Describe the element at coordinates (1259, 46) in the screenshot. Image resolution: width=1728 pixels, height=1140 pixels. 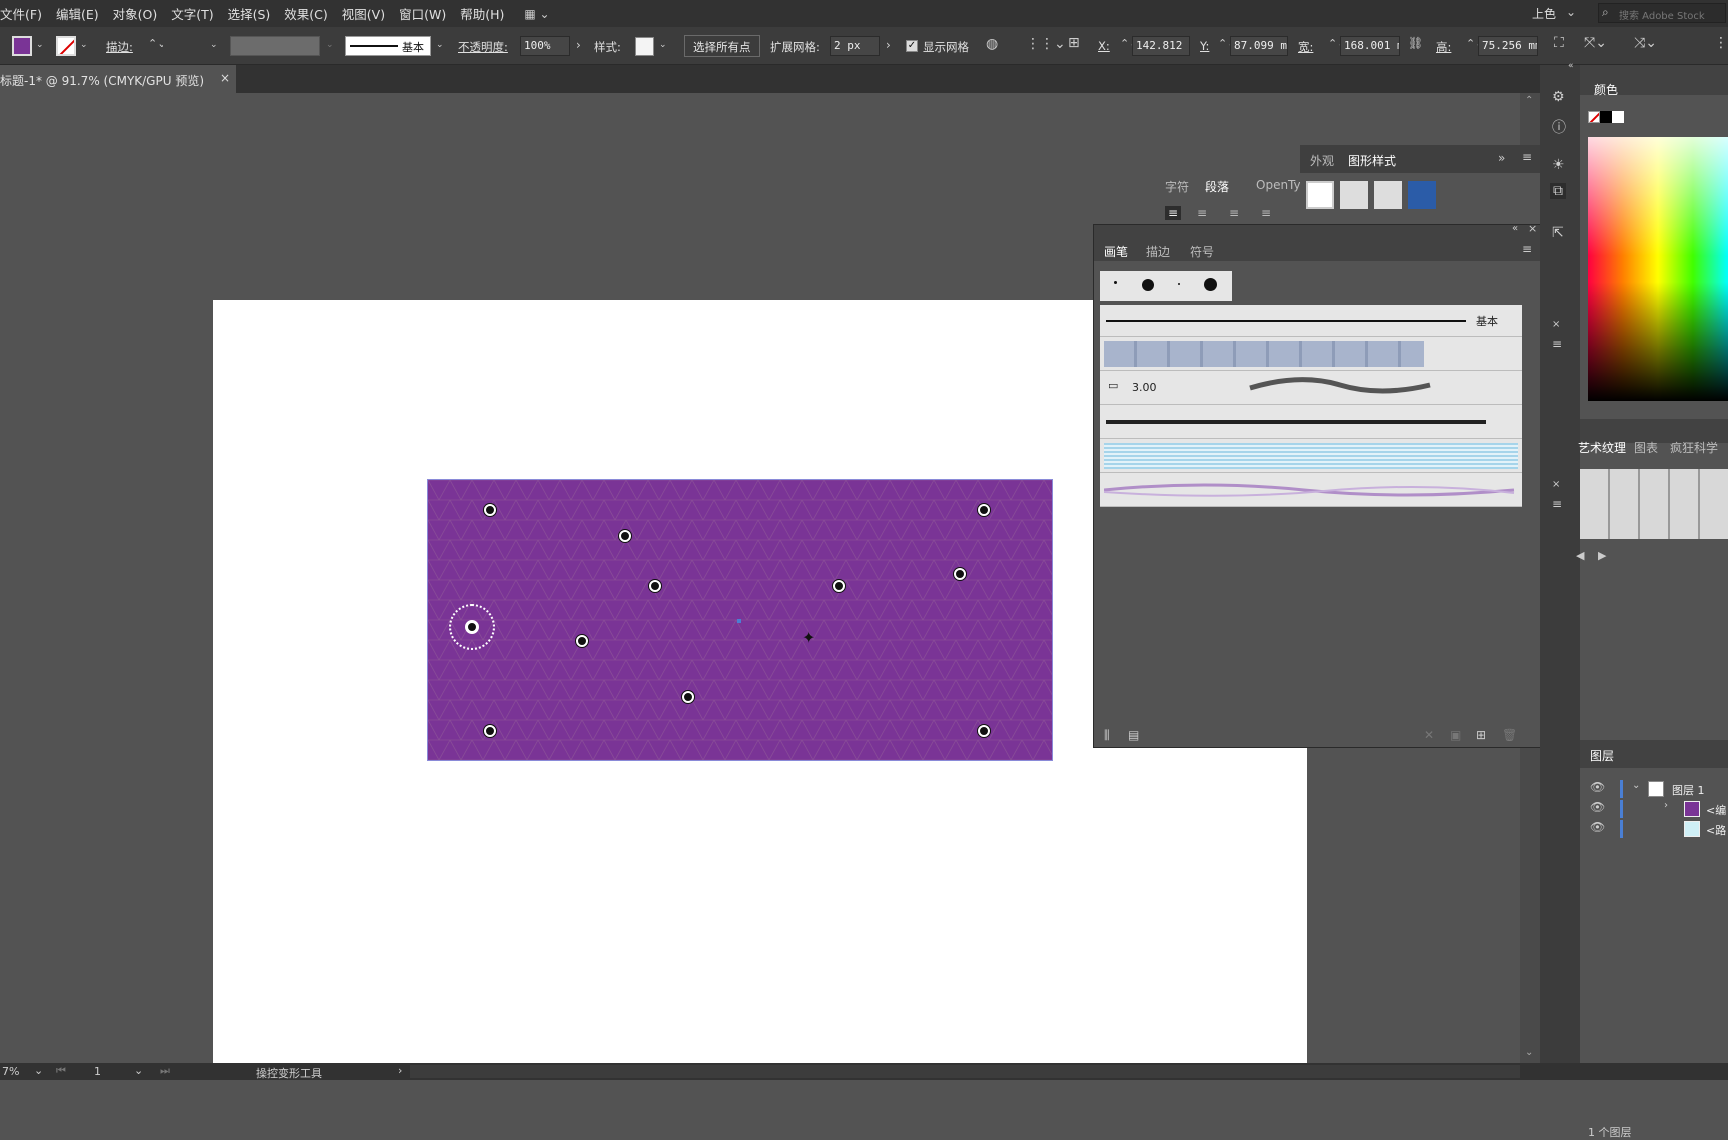
I see `y-input: 87.099 mm` at that location.